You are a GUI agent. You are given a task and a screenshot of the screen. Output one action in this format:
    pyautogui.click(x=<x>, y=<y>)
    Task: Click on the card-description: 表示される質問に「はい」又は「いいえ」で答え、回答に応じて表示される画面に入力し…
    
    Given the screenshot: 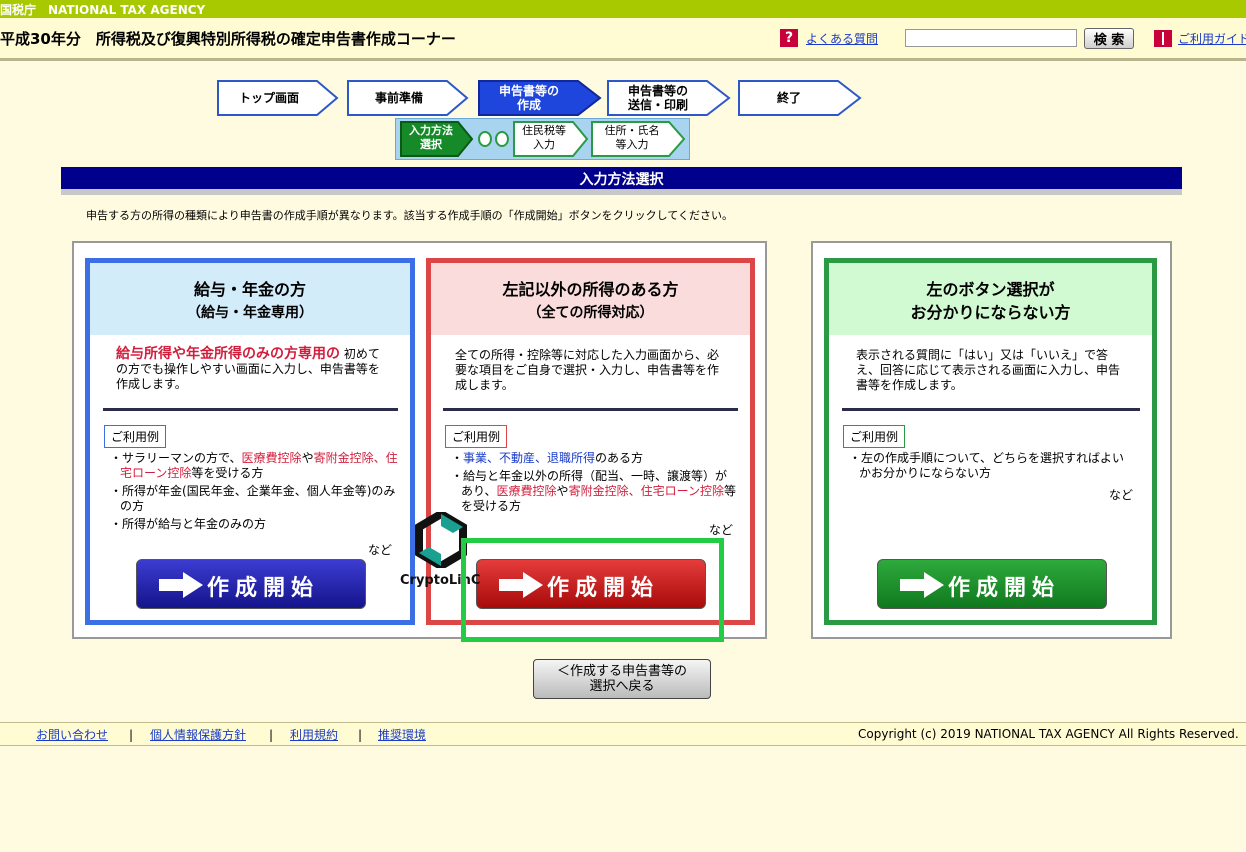 What is the action you would take?
    pyautogui.click(x=988, y=370)
    